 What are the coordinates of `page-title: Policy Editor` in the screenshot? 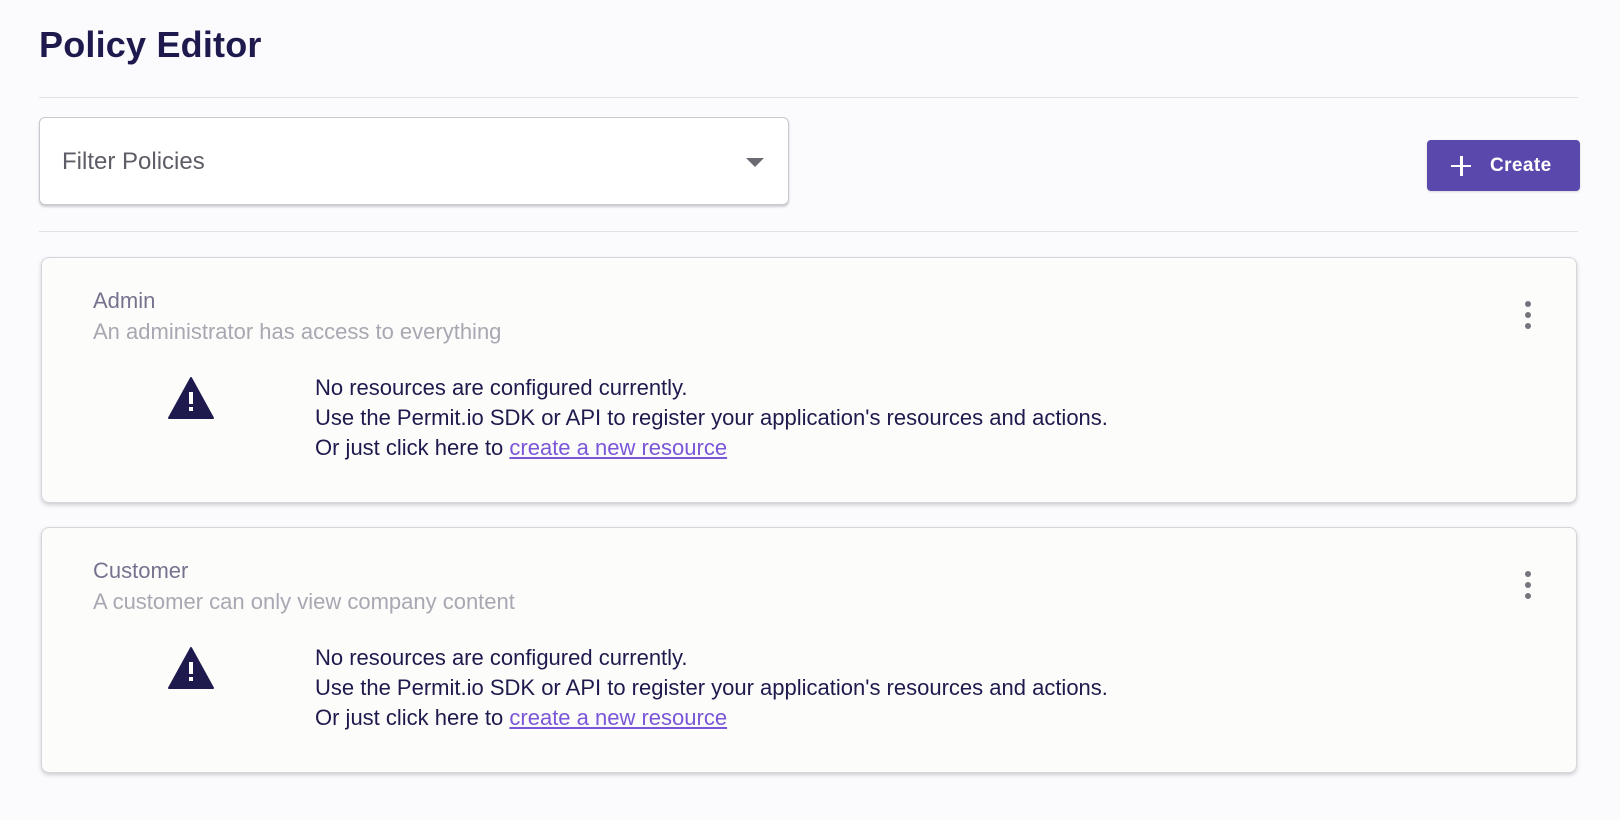 It's located at (150, 44).